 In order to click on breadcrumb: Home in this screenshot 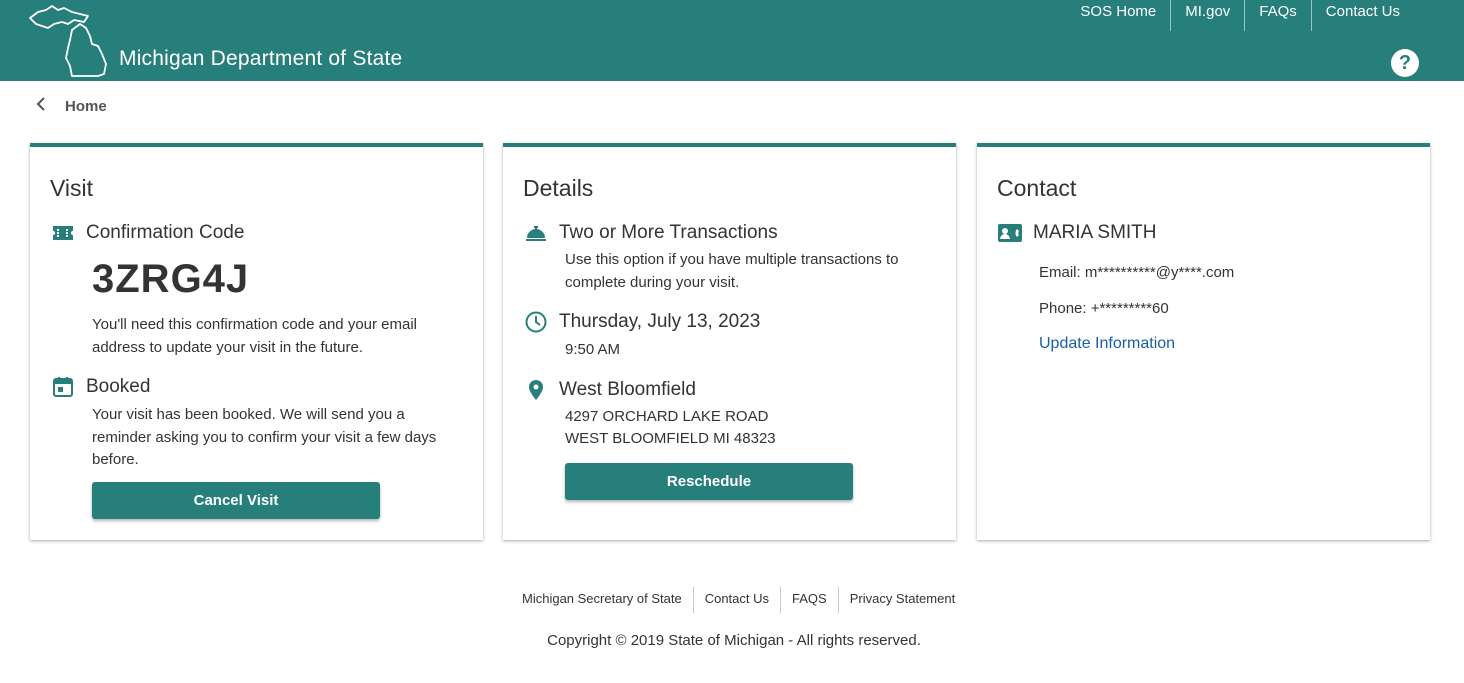, I will do `click(71, 106)`.